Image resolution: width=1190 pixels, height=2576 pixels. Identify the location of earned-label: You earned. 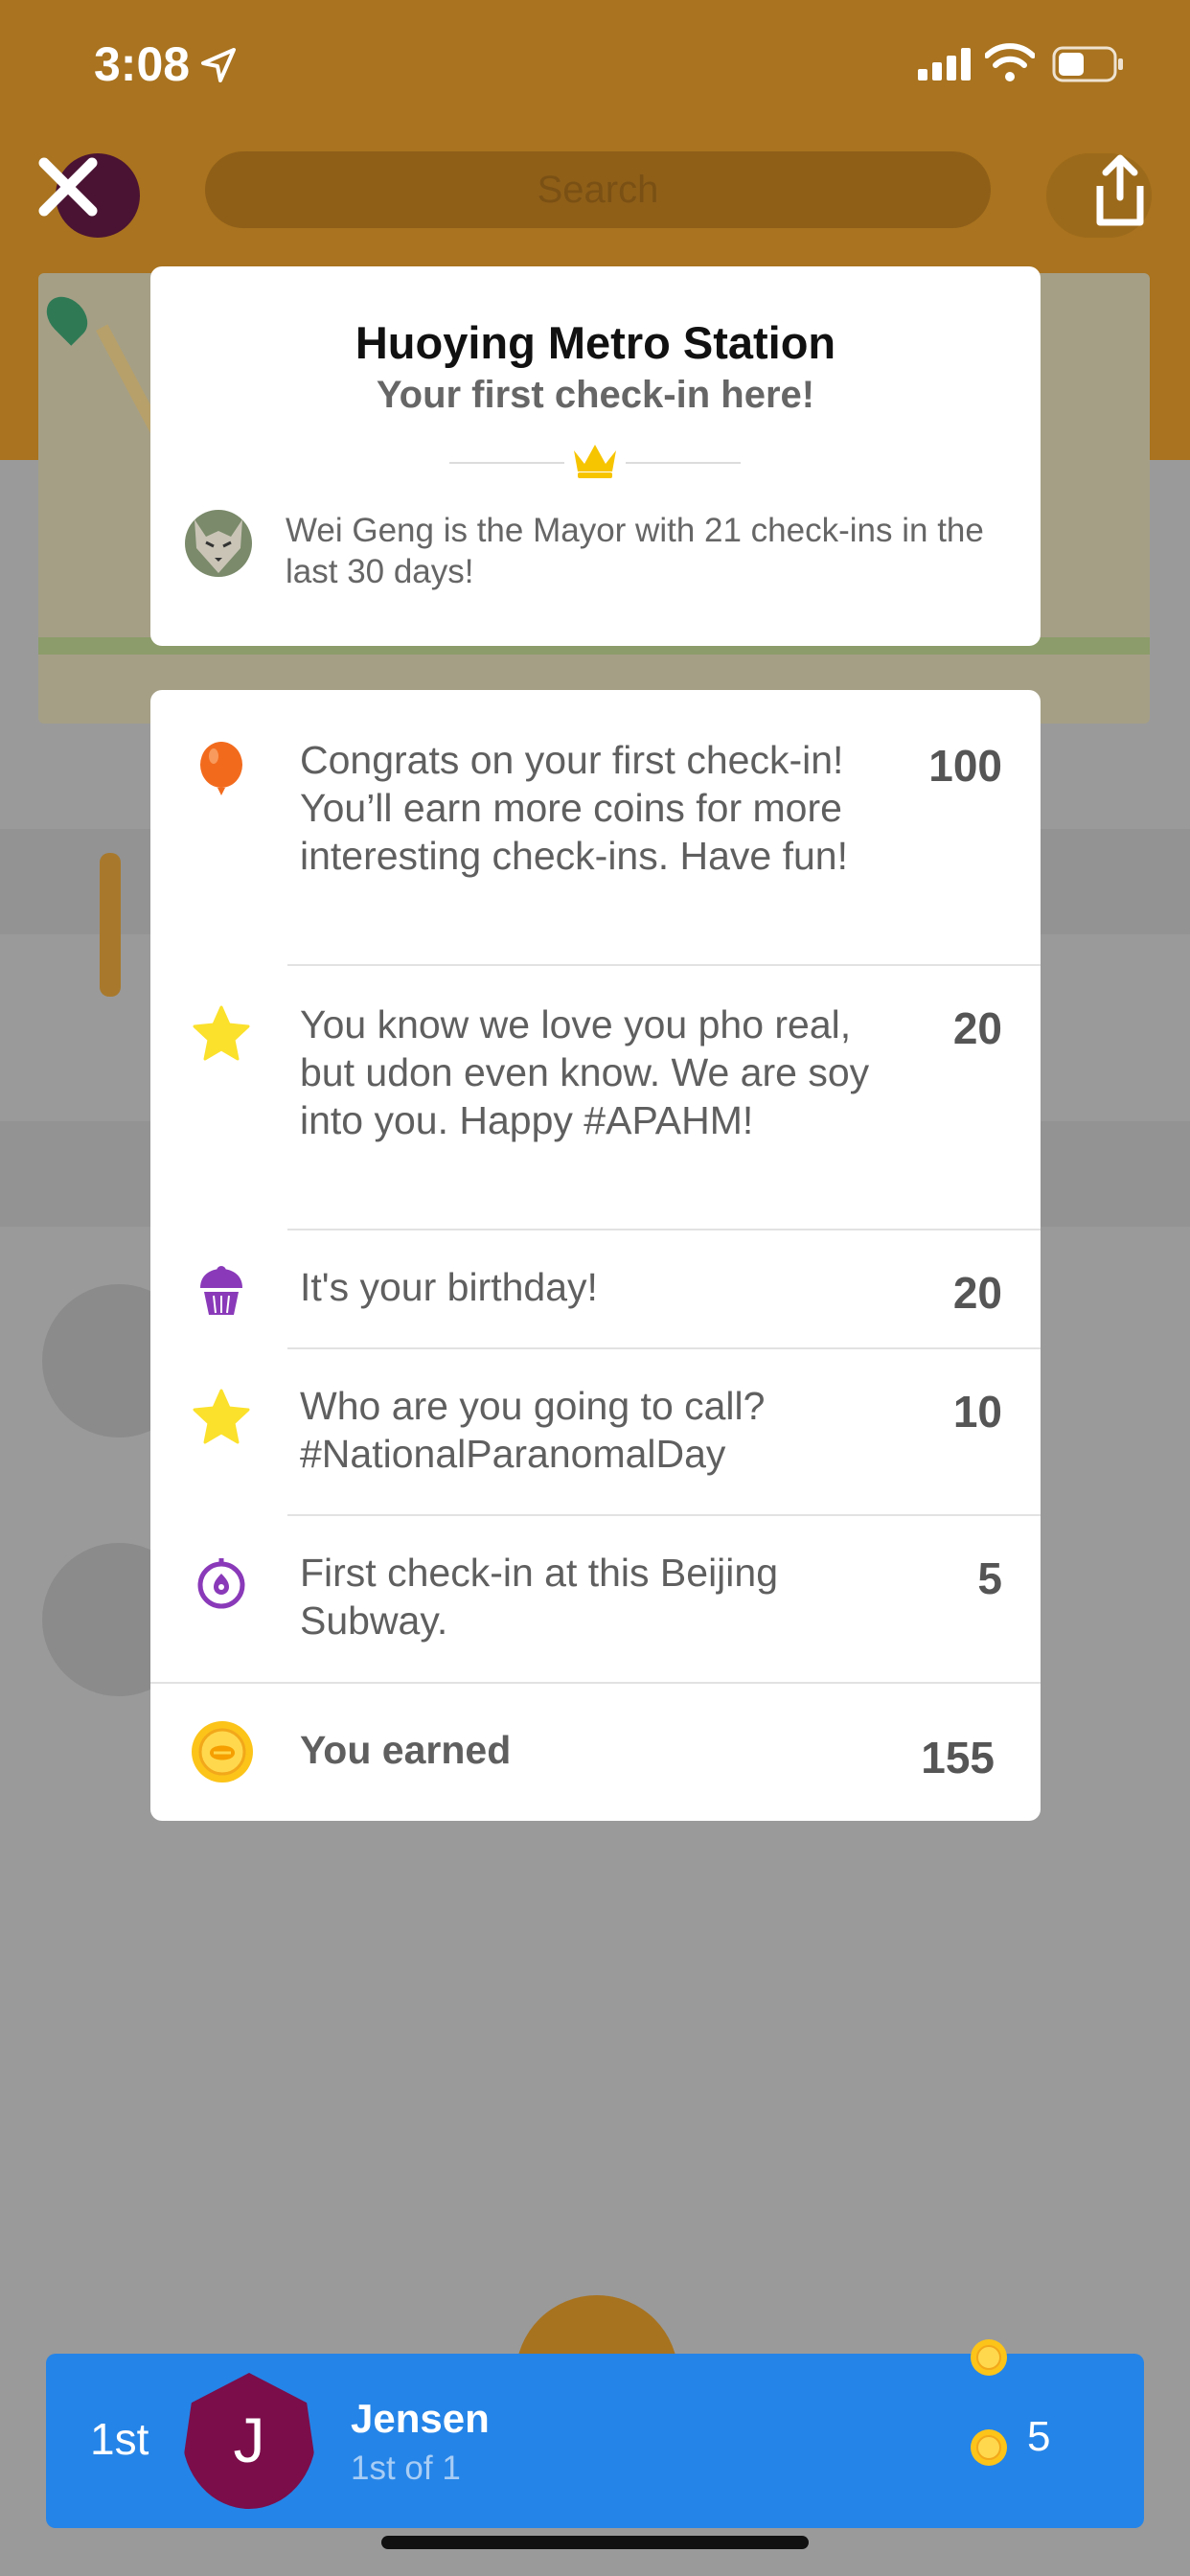
(406, 1750).